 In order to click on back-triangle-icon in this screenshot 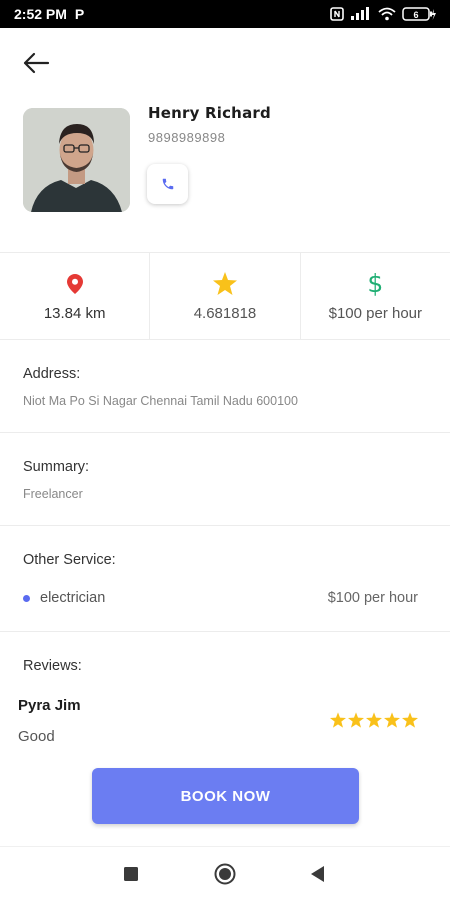, I will do `click(317, 874)`.